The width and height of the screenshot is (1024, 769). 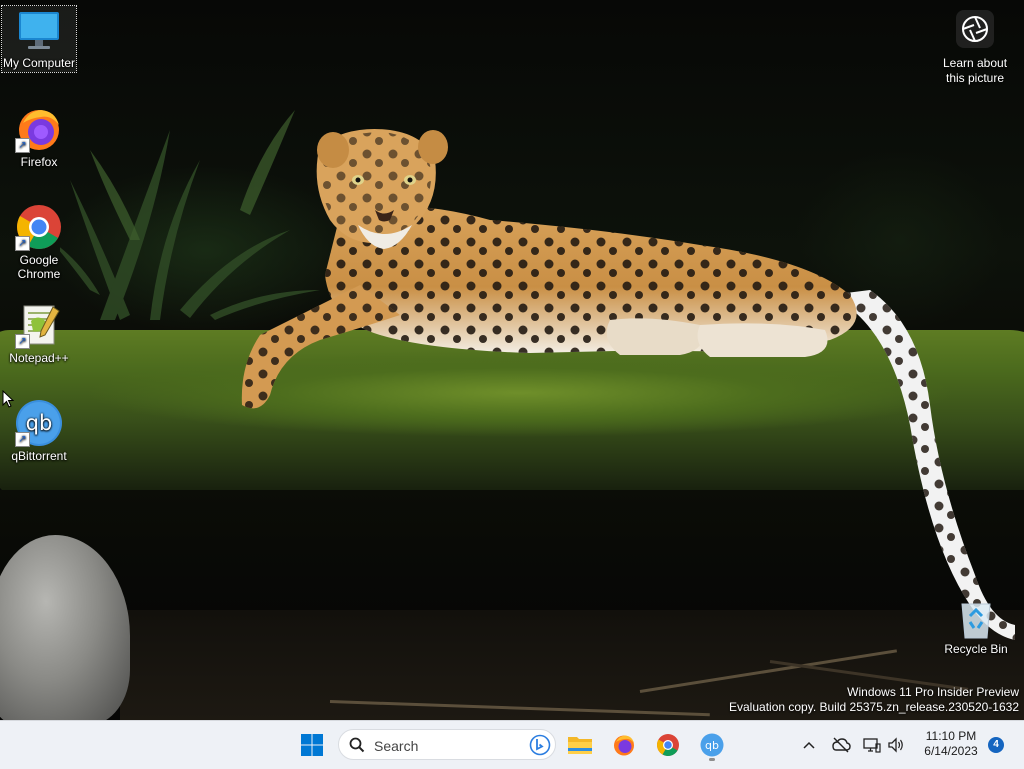 What do you see at coordinates (39, 227) in the screenshot?
I see `chrome-icon: ↗` at bounding box center [39, 227].